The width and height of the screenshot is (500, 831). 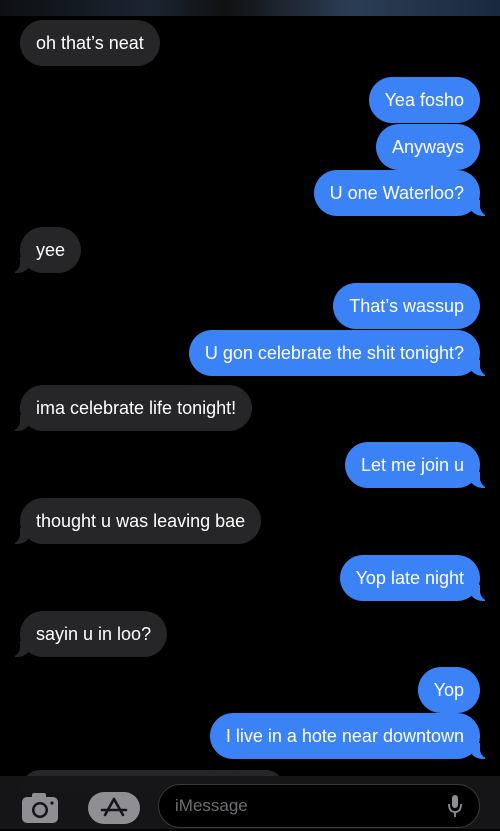 I want to click on message-sent: Yop, so click(x=448, y=690).